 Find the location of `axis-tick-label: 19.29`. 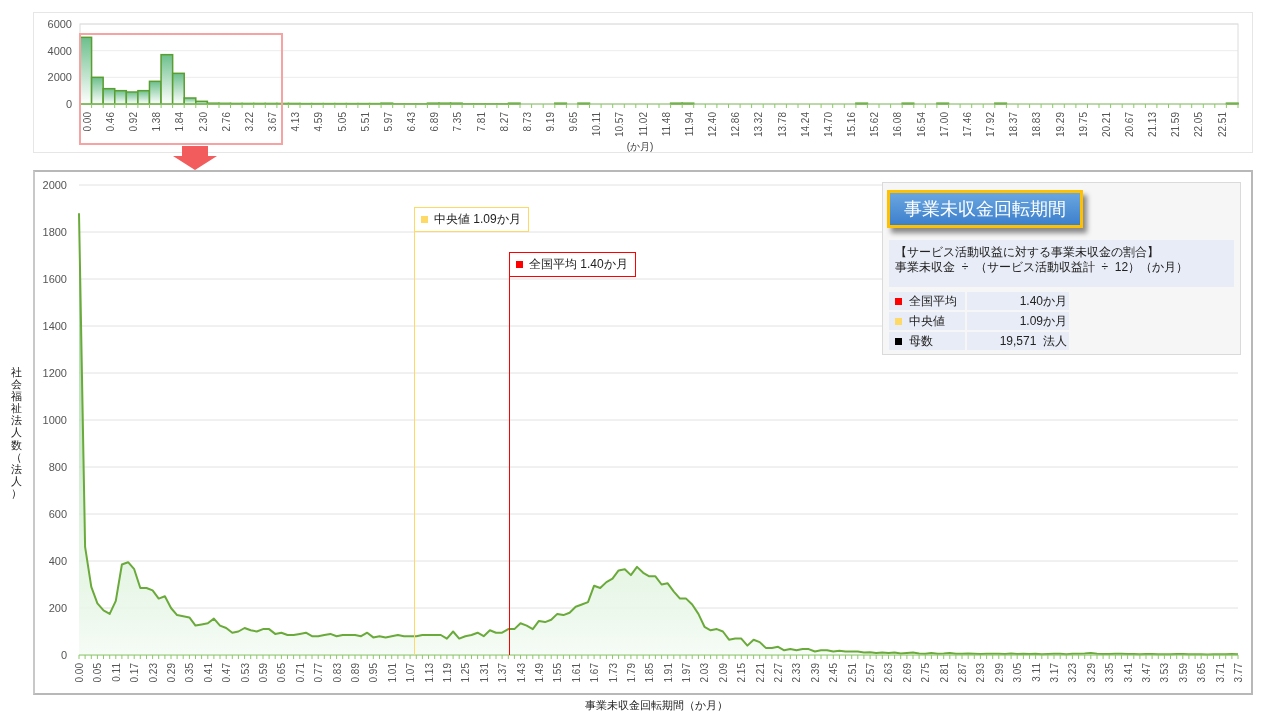

axis-tick-label: 19.29 is located at coordinates (1060, 125).